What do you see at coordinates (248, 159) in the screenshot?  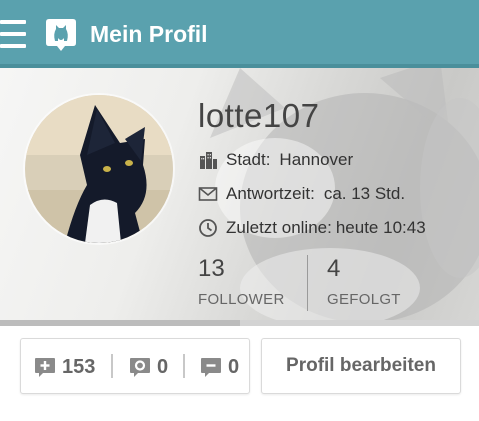 I see `city-label: Stadt:` at bounding box center [248, 159].